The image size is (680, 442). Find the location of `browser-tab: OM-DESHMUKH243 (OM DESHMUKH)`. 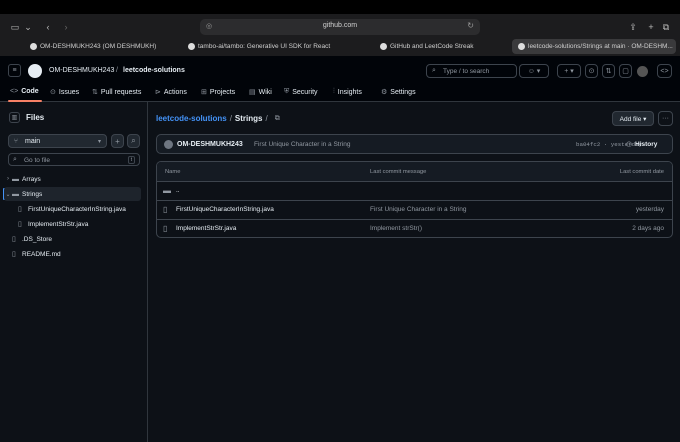

browser-tab: OM-DESHMUKH243 (OM DESHMUKH) is located at coordinates (102, 46).